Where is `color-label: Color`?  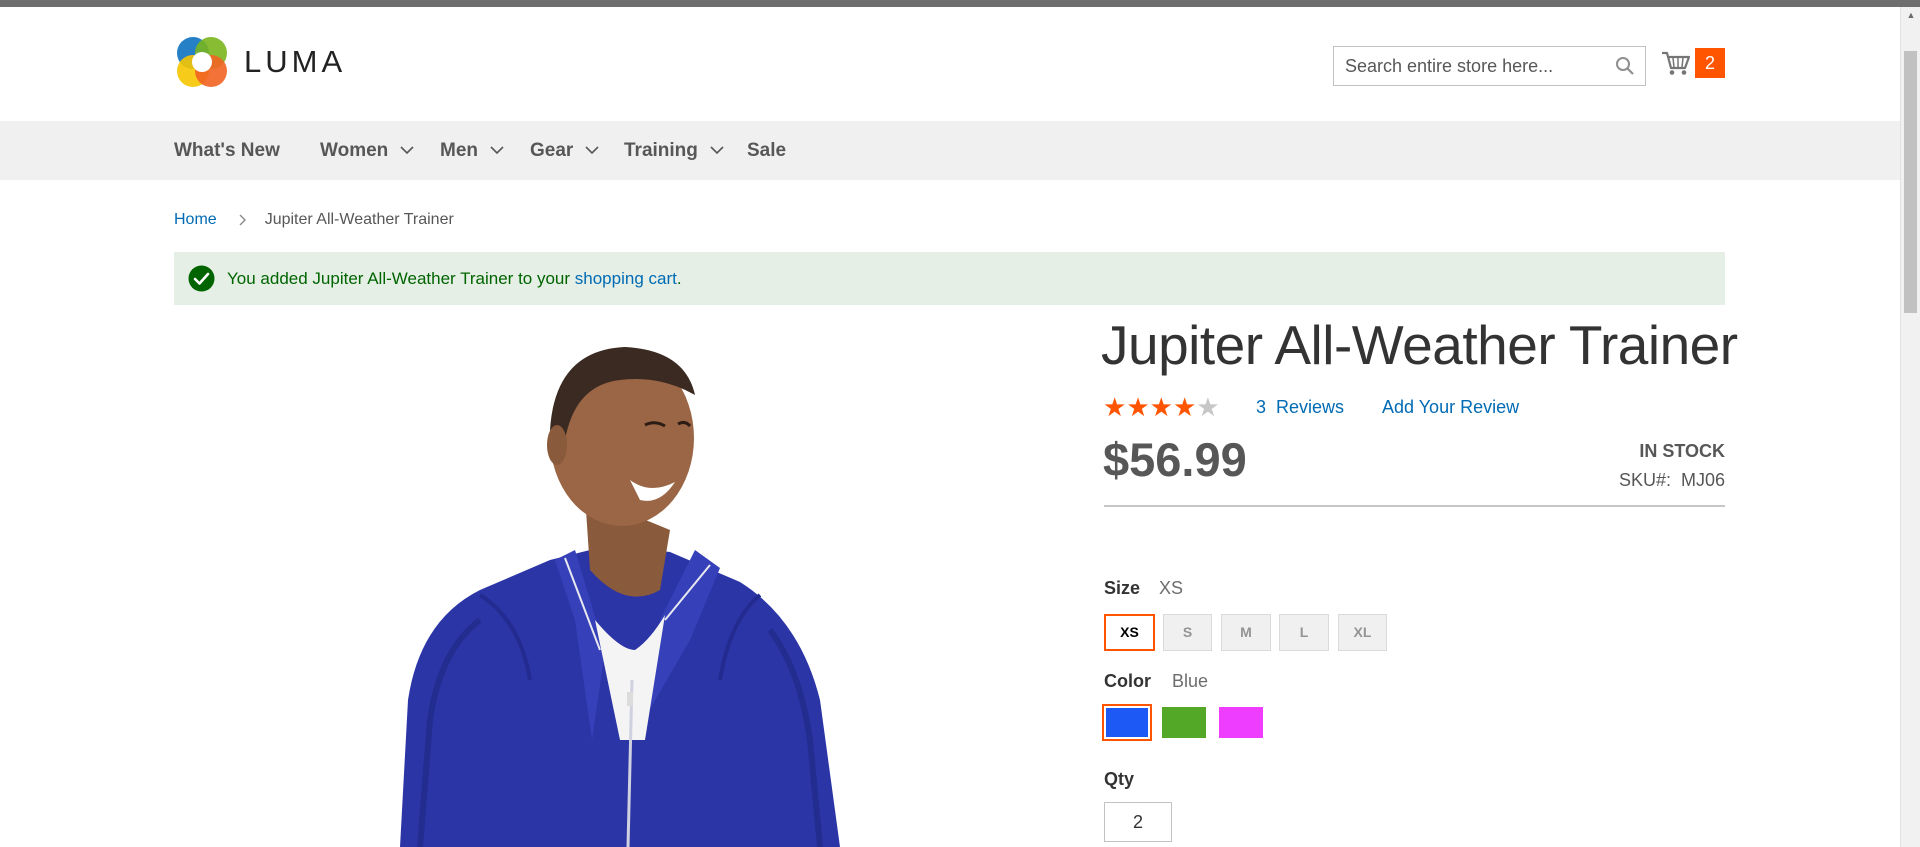 color-label: Color is located at coordinates (1127, 681).